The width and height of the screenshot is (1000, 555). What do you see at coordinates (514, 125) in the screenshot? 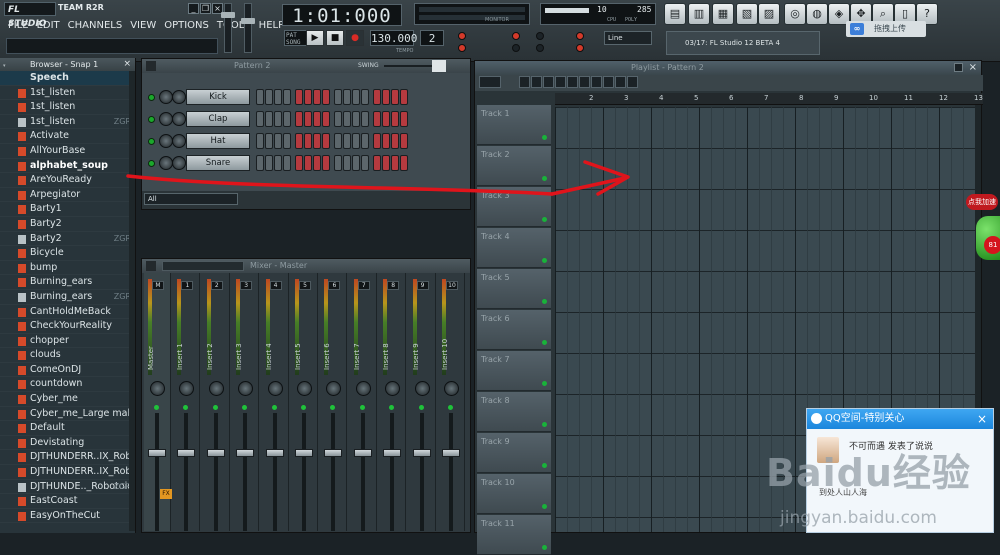
I see `playlist-track-header: Track 1` at bounding box center [514, 125].